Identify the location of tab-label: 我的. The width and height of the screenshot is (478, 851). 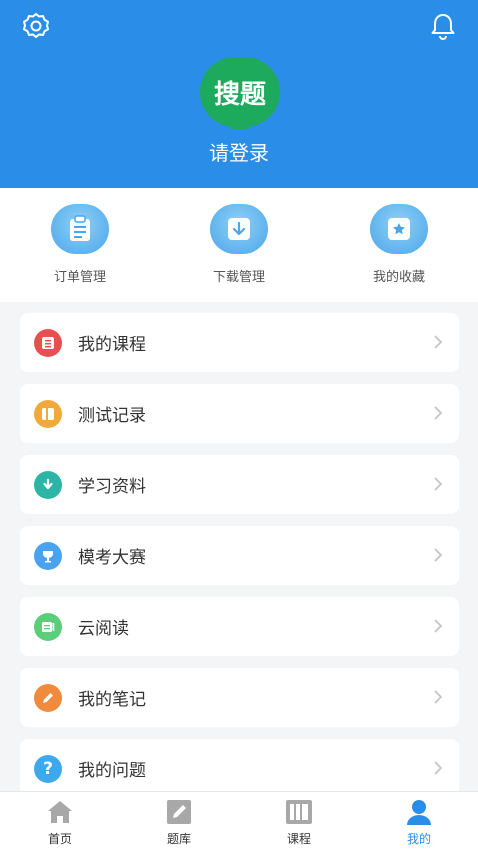
(418, 839).